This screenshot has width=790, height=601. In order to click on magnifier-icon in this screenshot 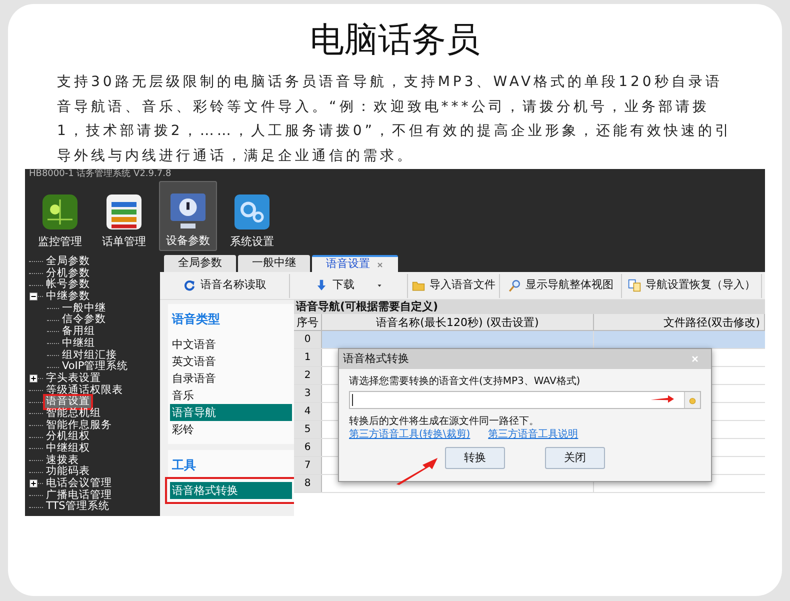, I will do `click(514, 285)`.